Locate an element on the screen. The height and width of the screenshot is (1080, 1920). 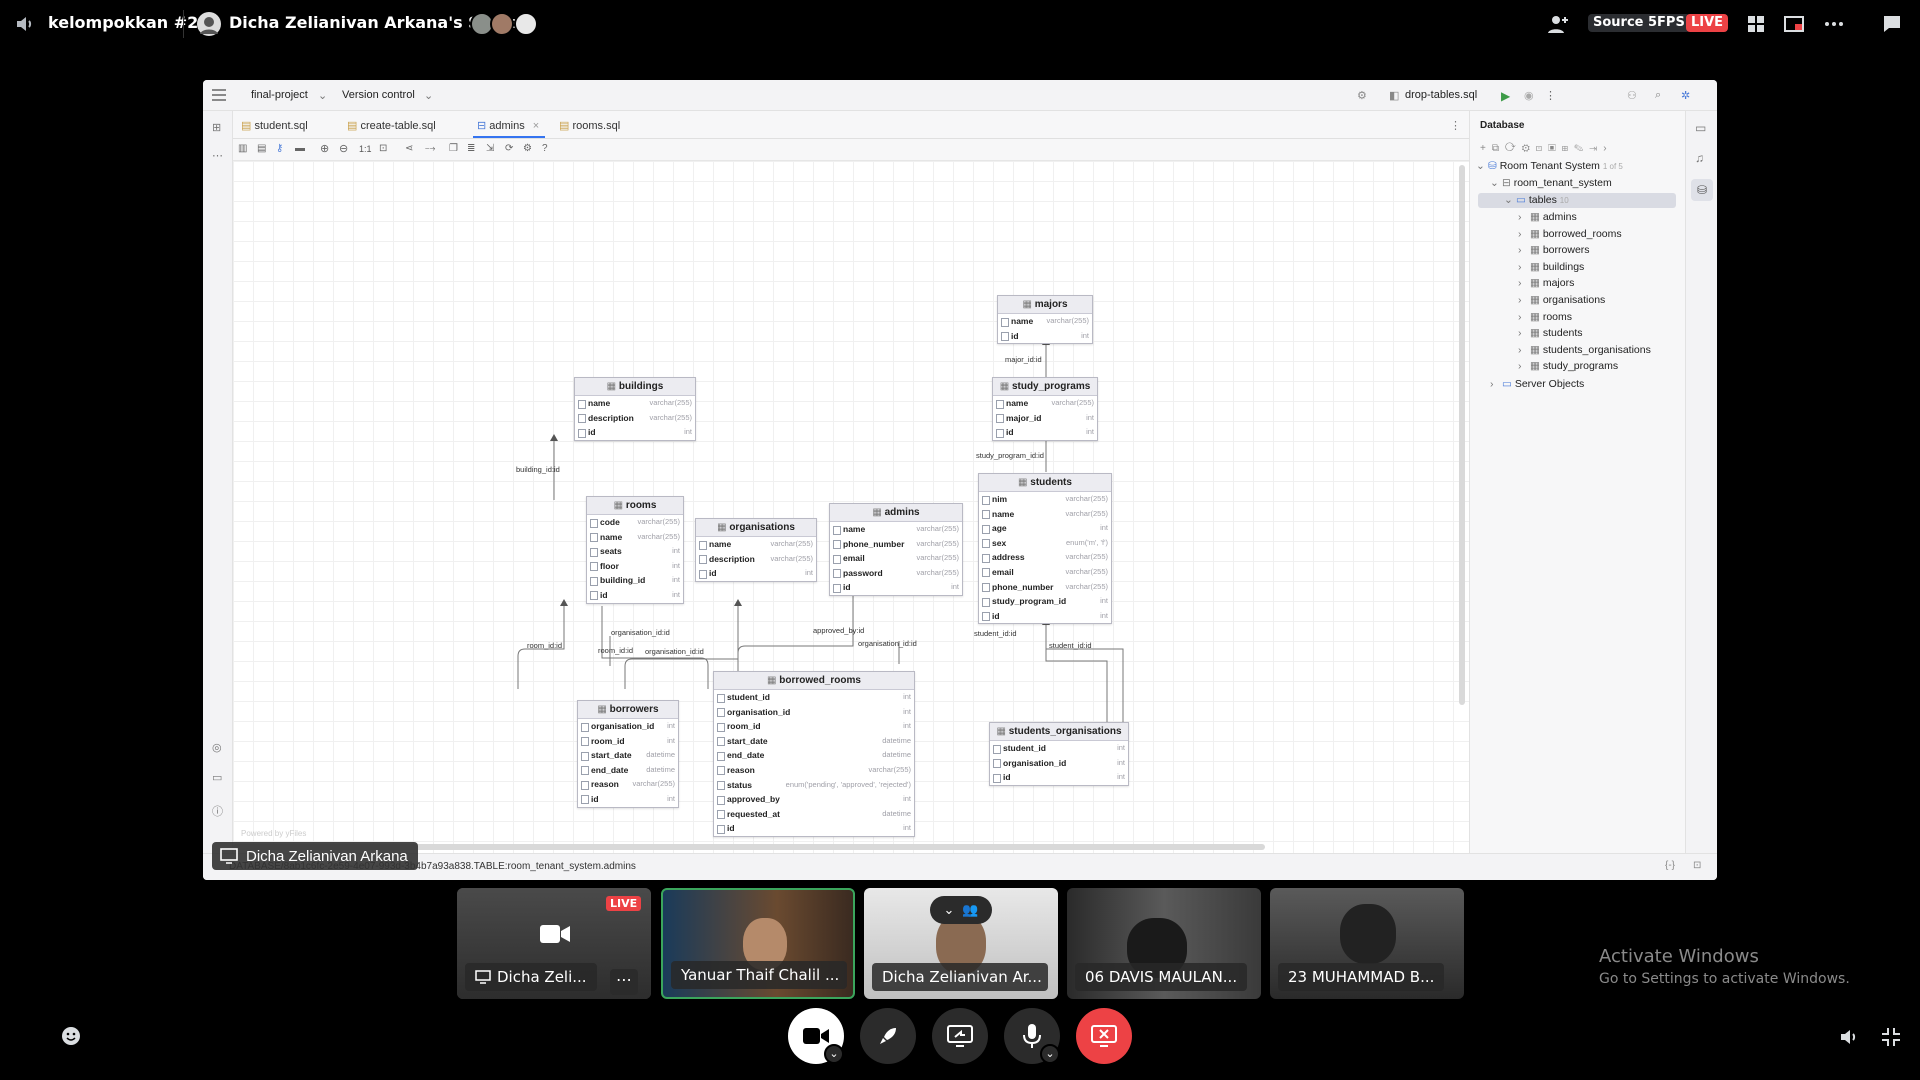
folder-icon: ▭ is located at coordinates (1700, 128).